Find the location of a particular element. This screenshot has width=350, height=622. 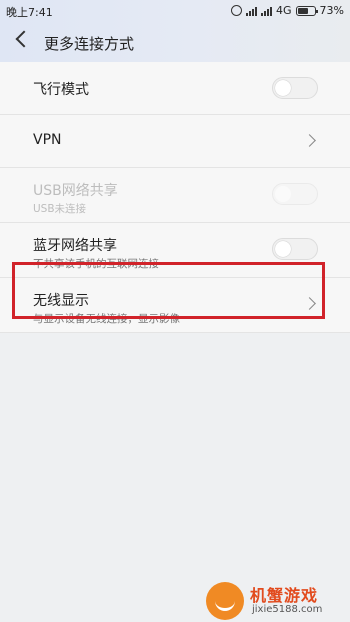

watermark: 机蟹游戏 jixie5188.com is located at coordinates (276, 600).